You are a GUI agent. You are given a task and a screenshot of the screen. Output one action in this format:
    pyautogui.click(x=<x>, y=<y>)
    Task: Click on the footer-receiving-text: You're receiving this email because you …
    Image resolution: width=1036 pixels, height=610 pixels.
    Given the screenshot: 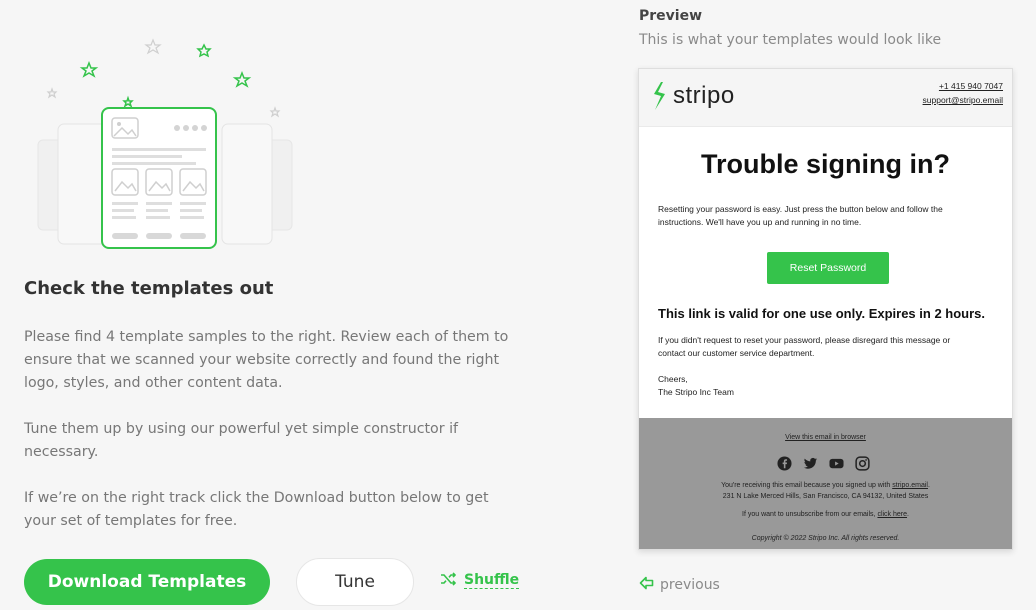 What is the action you would take?
    pyautogui.click(x=825, y=491)
    